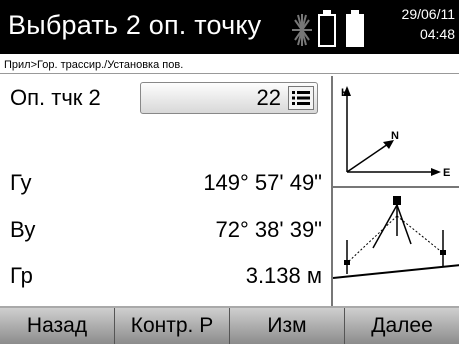 This screenshot has width=459, height=344. What do you see at coordinates (428, 14) in the screenshot?
I see `date-text: 29/06/11` at bounding box center [428, 14].